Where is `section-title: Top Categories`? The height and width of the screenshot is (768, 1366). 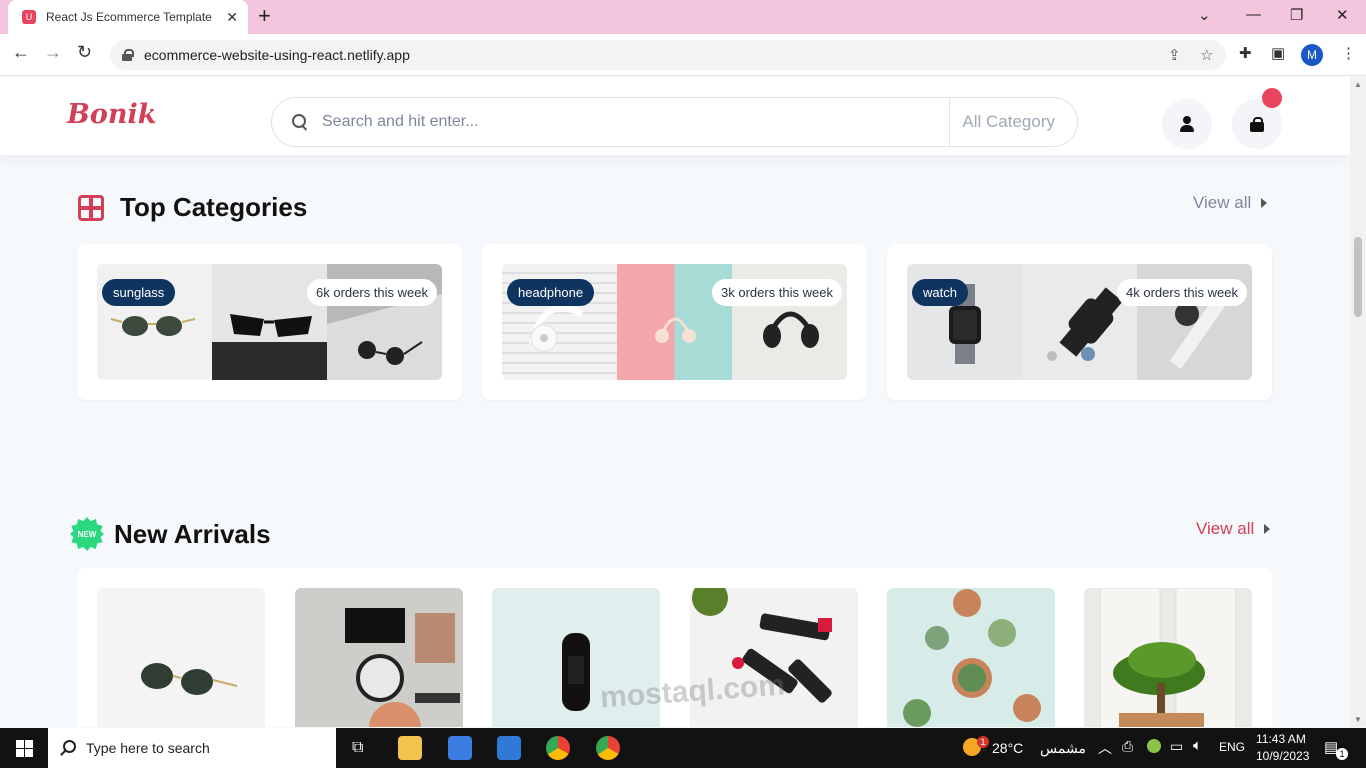 section-title: Top Categories is located at coordinates (214, 207).